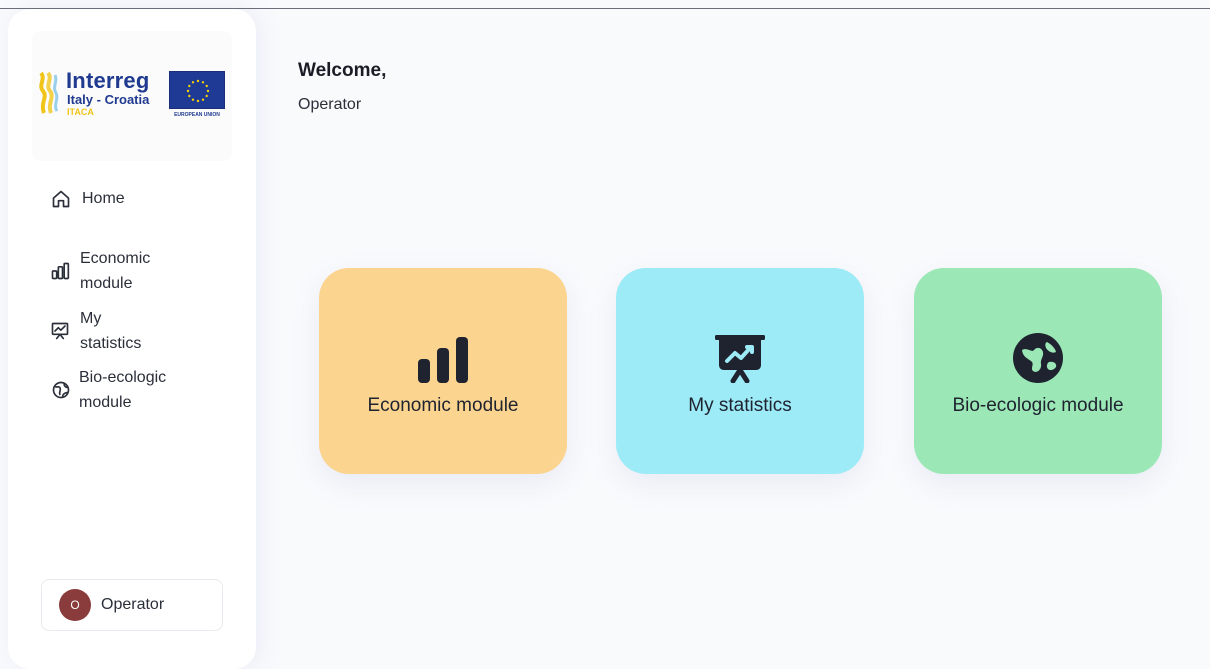  I want to click on page-title: Welcome,, so click(342, 70).